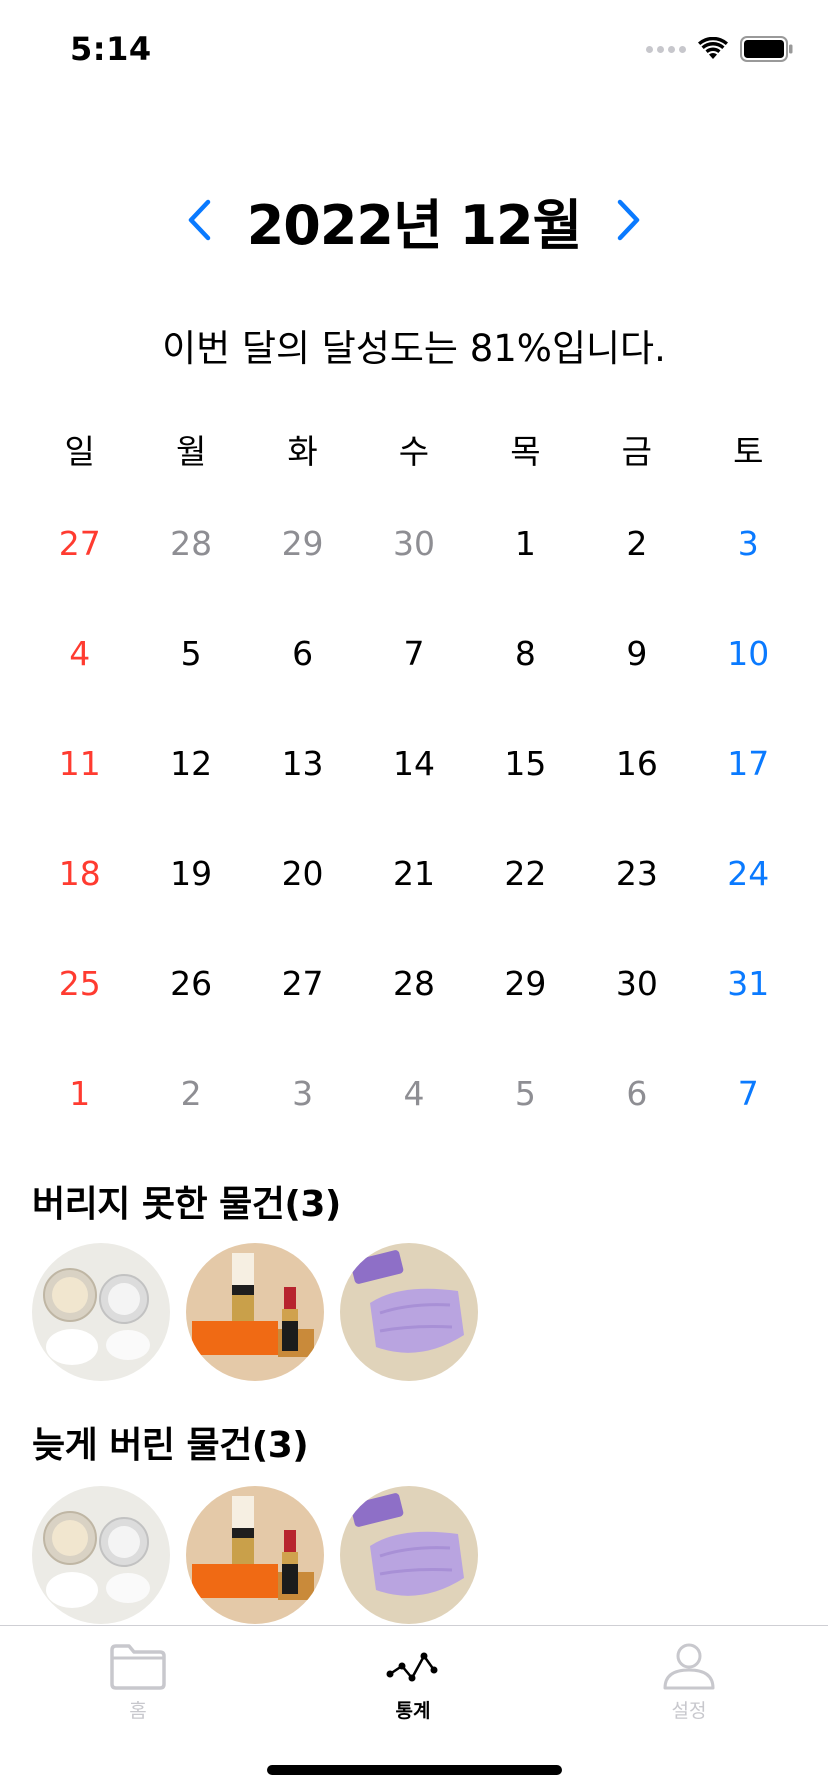 Image resolution: width=828 pixels, height=1792 pixels. Describe the element at coordinates (689, 1666) in the screenshot. I see `person-icon` at that location.